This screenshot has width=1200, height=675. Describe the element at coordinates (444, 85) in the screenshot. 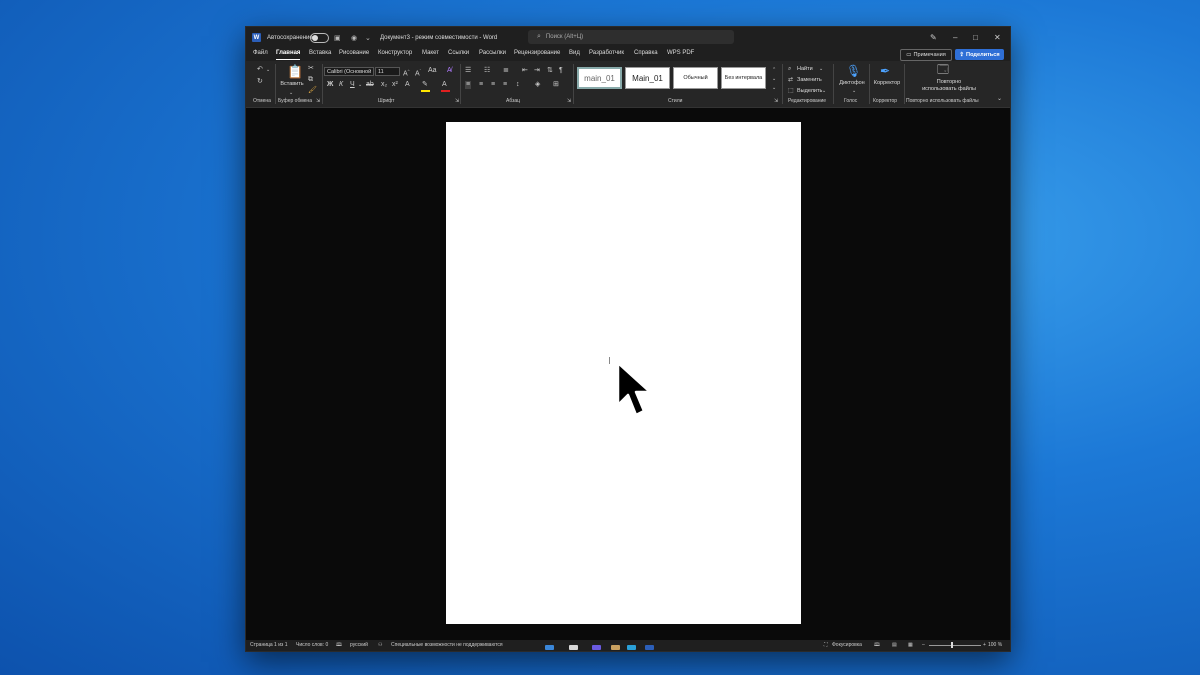

I see `font-color-icon: A` at that location.